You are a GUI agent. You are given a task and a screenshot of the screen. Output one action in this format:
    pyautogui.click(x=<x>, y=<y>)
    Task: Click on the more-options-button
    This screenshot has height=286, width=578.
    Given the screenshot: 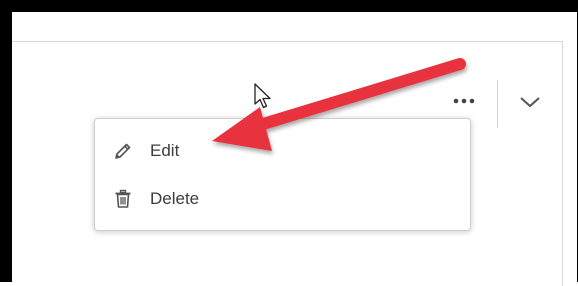 What is the action you would take?
    pyautogui.click(x=464, y=101)
    